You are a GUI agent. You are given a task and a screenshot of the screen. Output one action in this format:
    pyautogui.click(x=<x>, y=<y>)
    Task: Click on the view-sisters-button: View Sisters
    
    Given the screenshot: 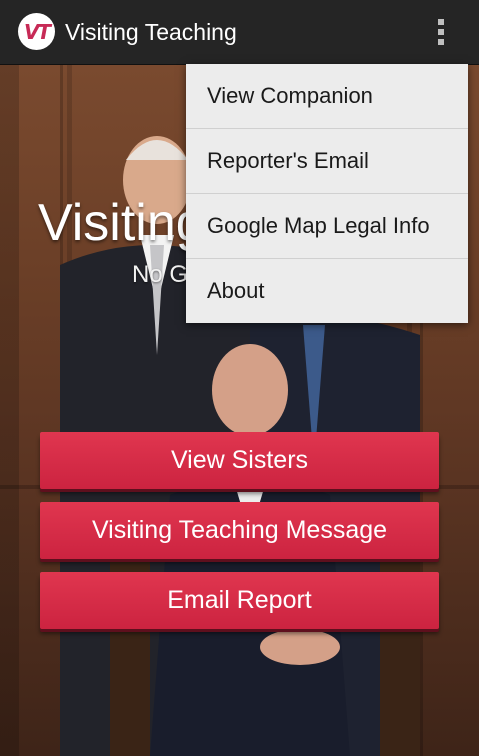 What is the action you would take?
    pyautogui.click(x=239, y=460)
    